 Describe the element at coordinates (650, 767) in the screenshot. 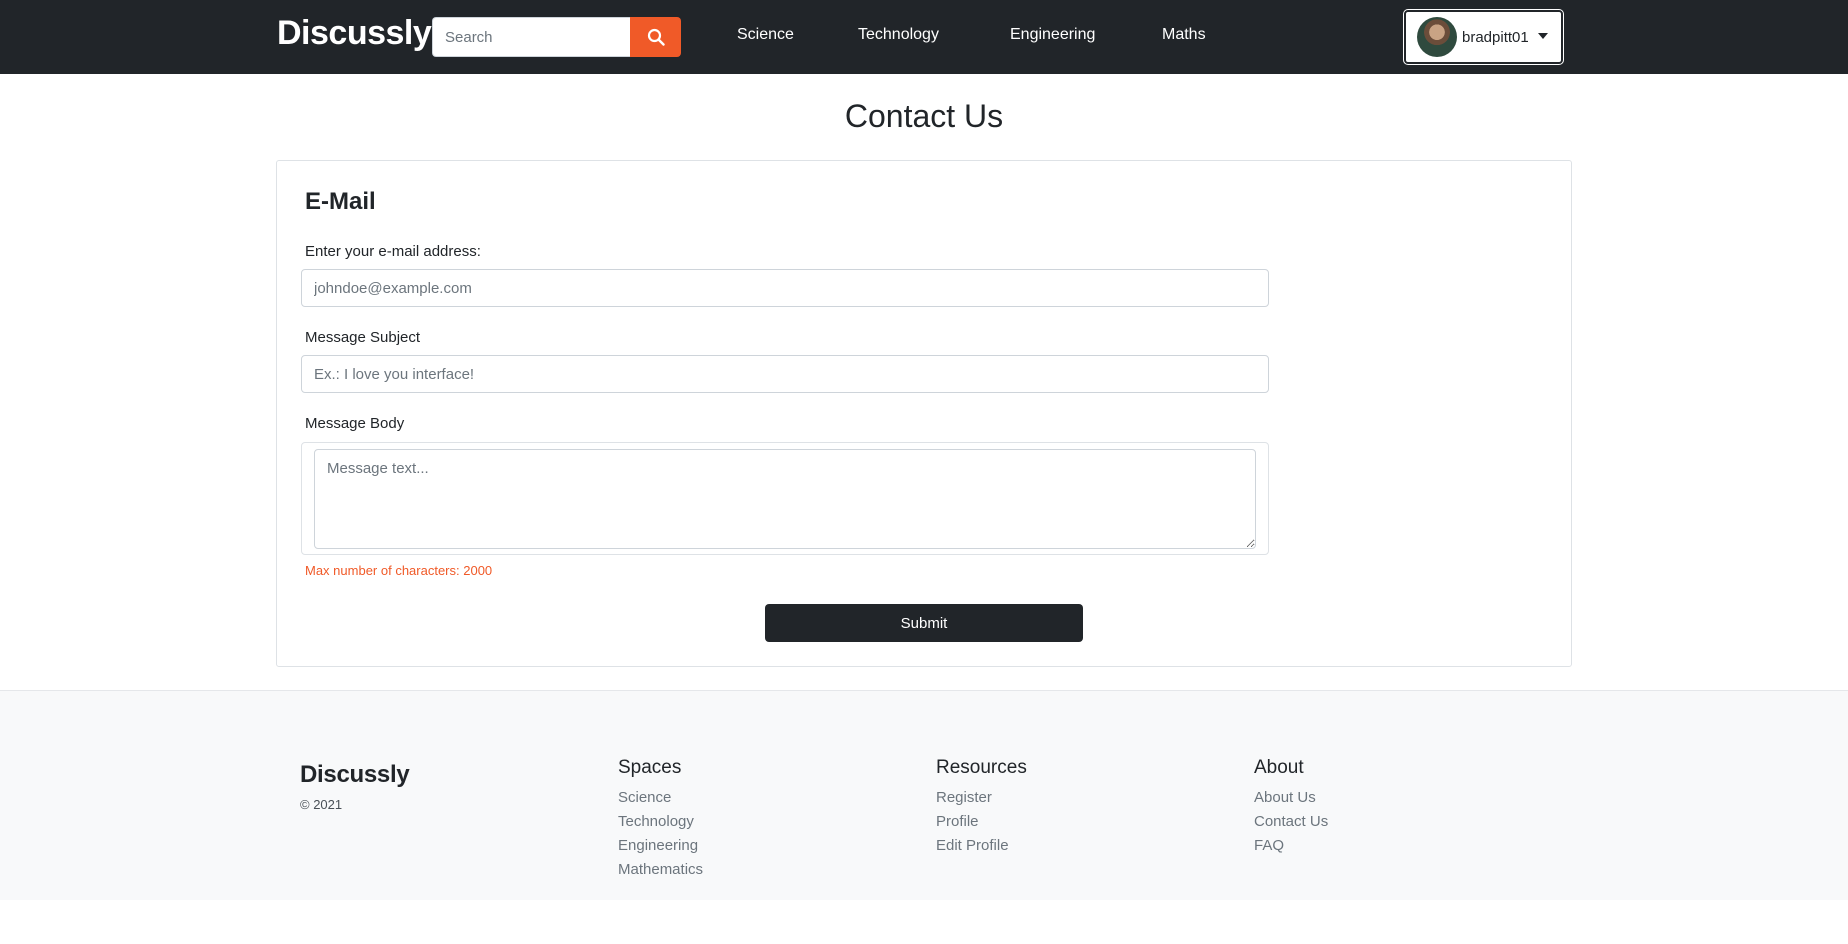

I see `footer-column-title: Spaces` at that location.